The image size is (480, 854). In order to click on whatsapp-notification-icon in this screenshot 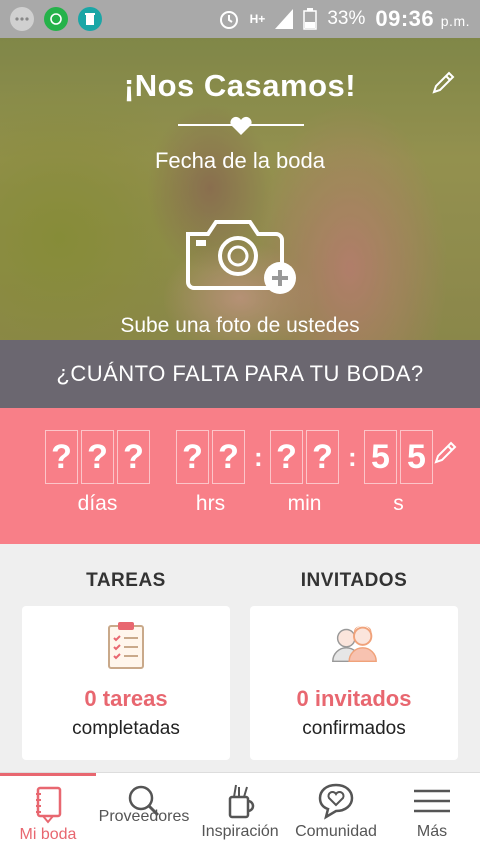, I will do `click(56, 19)`.